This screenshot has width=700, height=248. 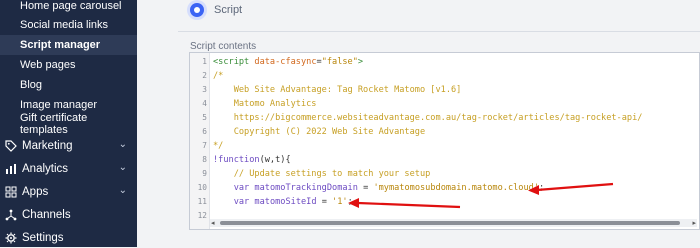 I want to click on gear-icon, so click(x=11, y=238).